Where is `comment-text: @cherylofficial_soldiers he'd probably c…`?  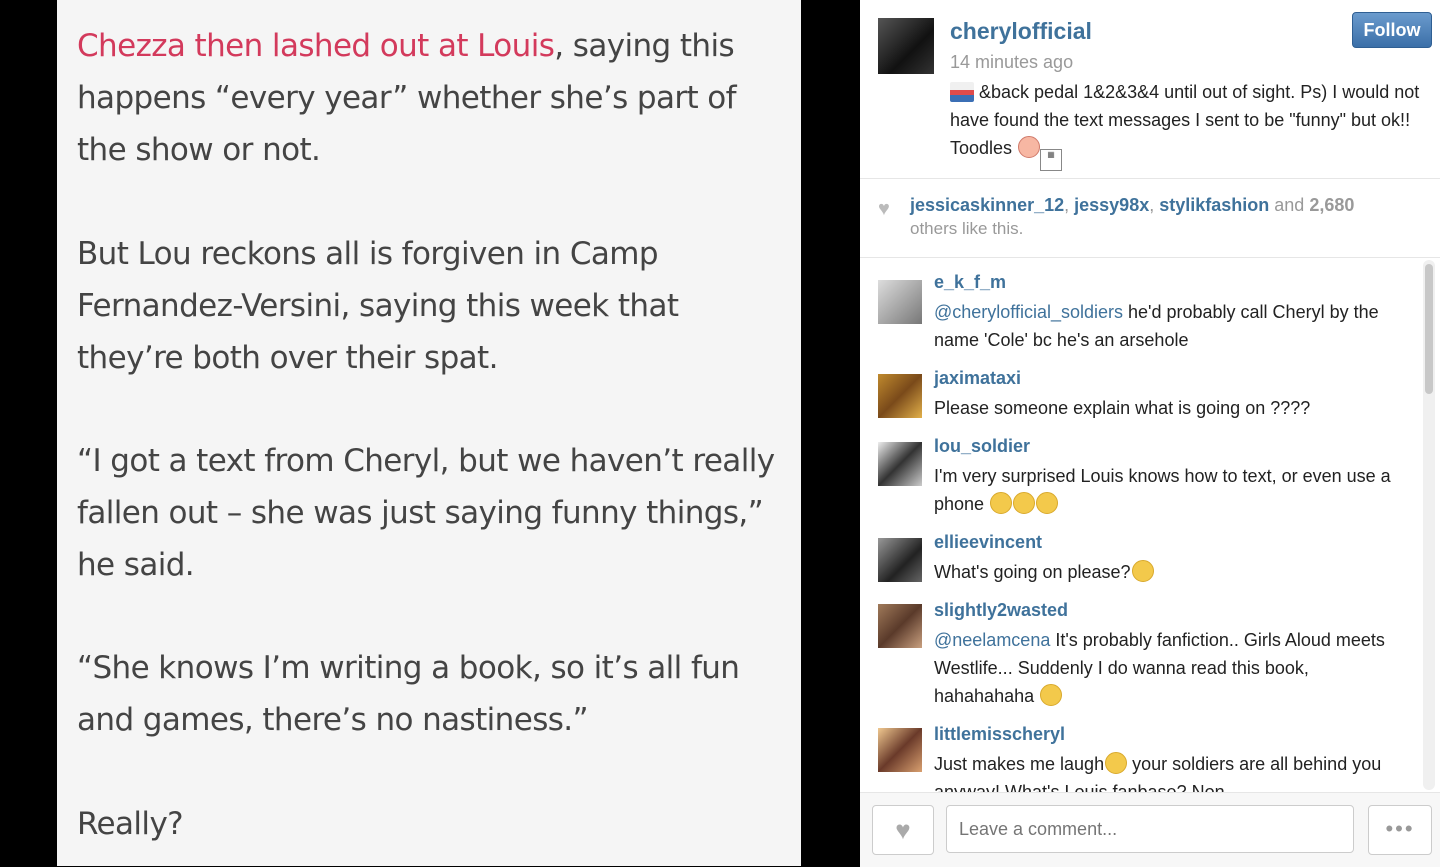 comment-text: @cherylofficial_soldiers he'd probably c… is located at coordinates (1169, 326).